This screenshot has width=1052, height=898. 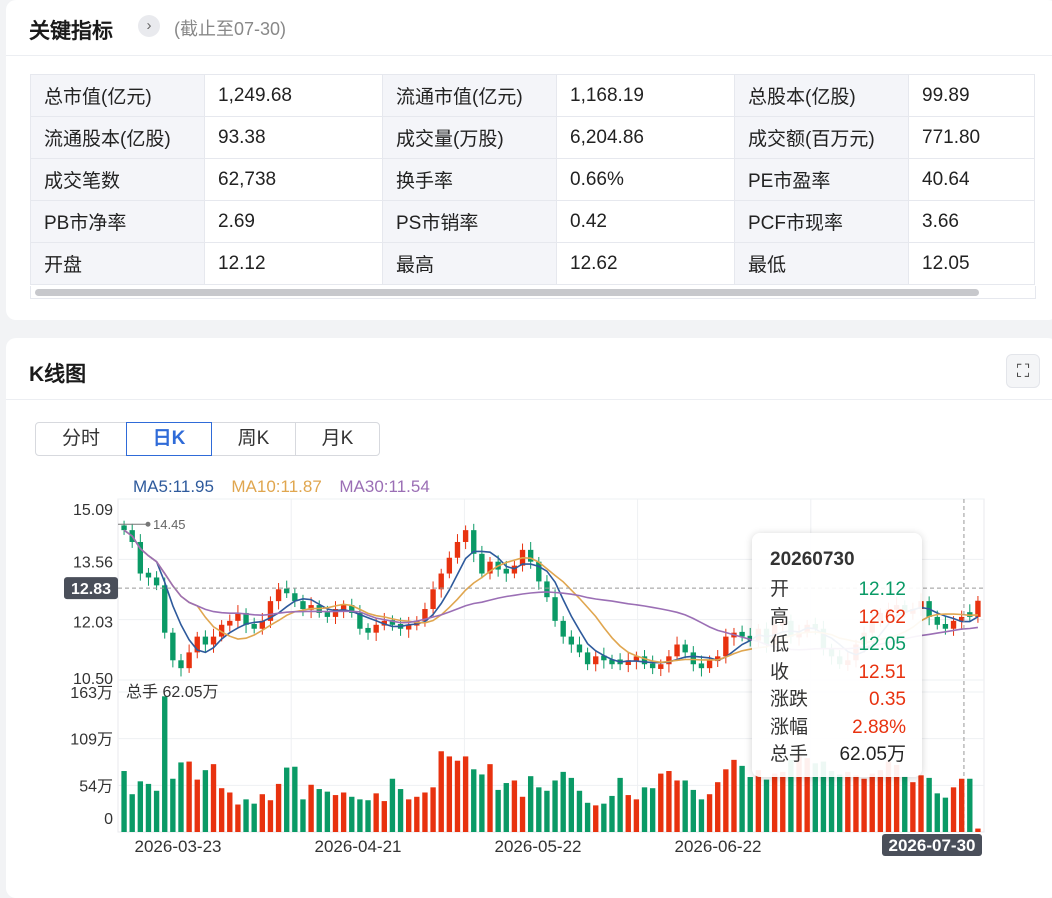 I want to click on tab-daily-k: 日K, so click(x=169, y=439).